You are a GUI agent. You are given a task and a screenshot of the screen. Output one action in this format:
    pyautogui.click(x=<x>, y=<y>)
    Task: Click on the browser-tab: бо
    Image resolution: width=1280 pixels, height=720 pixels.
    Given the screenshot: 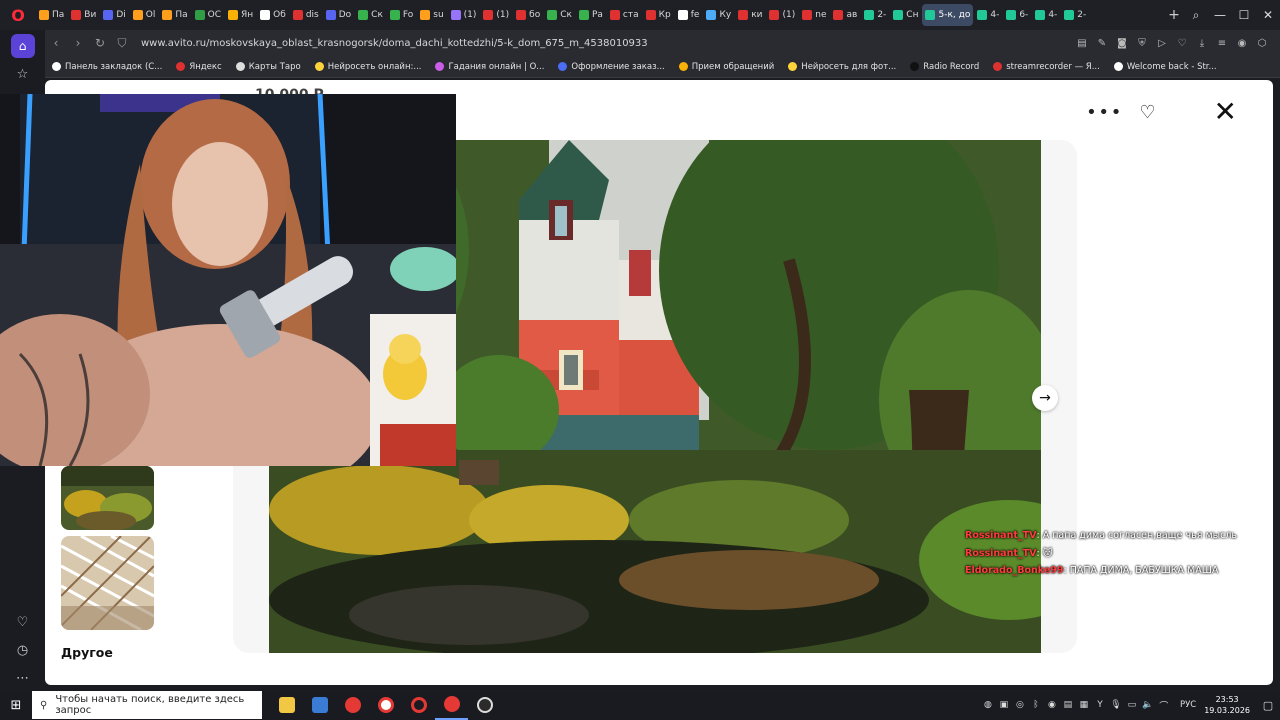 What is the action you would take?
    pyautogui.click(x=528, y=15)
    